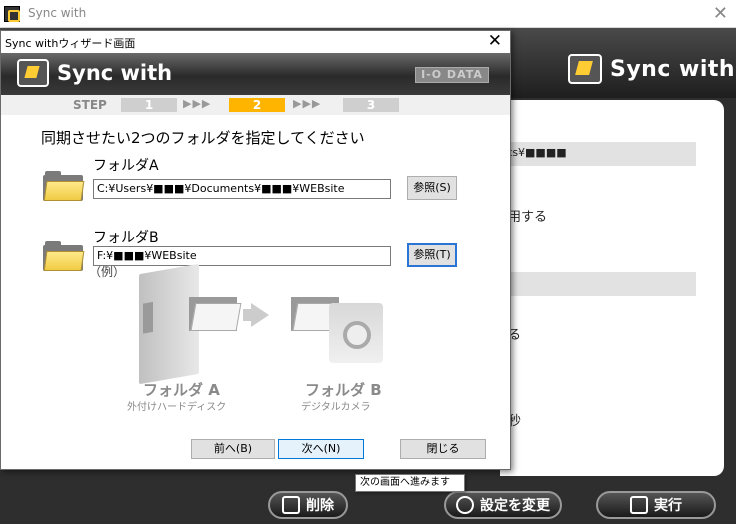 The image size is (736, 524). I want to click on step-indicator: STEP 1 ▶▶▶ 2 ▶▶▶ 3, so click(255, 105).